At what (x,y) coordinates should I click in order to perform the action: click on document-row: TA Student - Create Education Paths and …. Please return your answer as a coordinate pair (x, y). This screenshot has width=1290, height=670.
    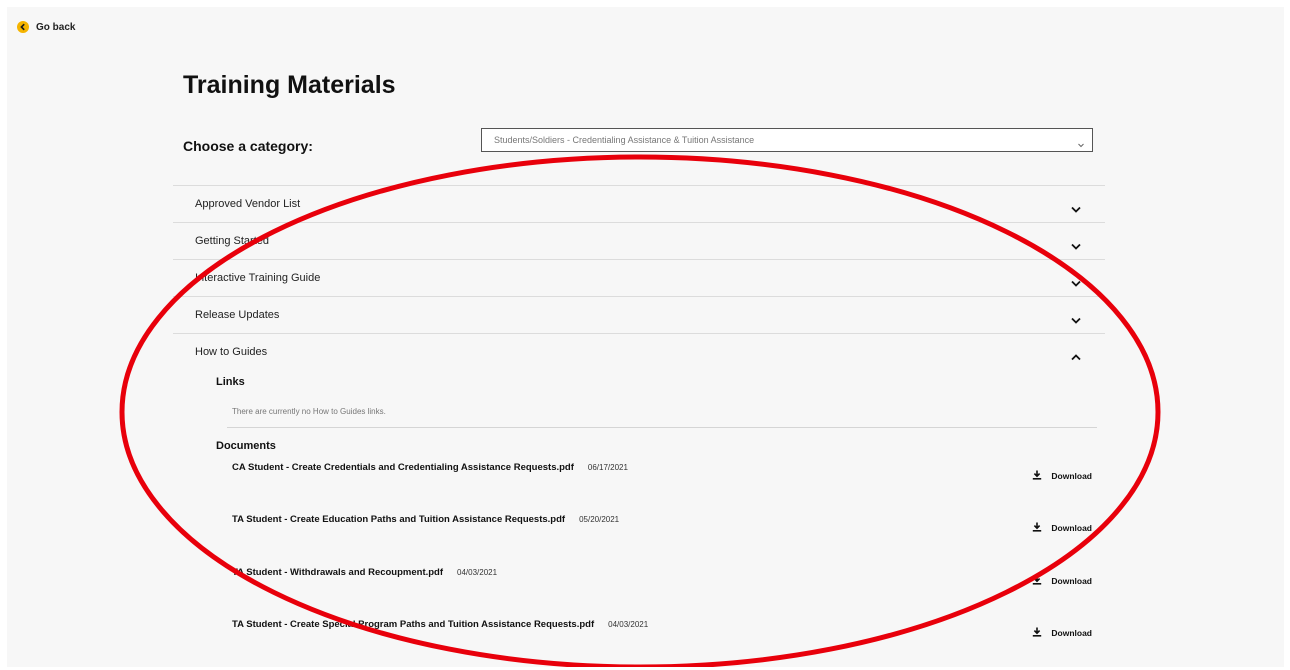
    Looking at the image, I should click on (662, 521).